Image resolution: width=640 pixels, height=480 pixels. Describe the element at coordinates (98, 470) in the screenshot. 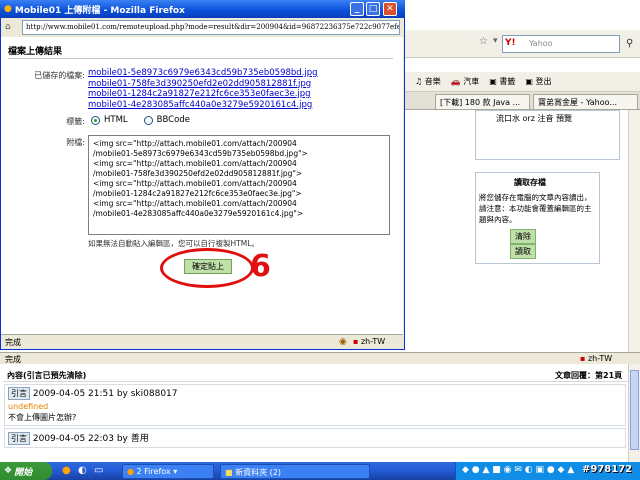

I see `quicklaunch-show-desktop-icon: ▭` at that location.